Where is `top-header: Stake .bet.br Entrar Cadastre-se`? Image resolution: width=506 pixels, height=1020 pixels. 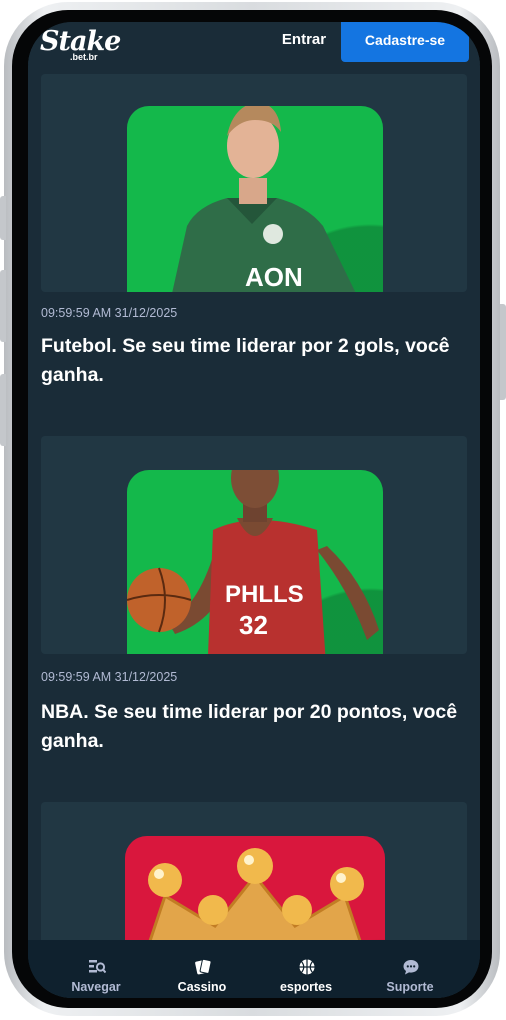 top-header: Stake .bet.br Entrar Cadastre-se is located at coordinates (254, 43).